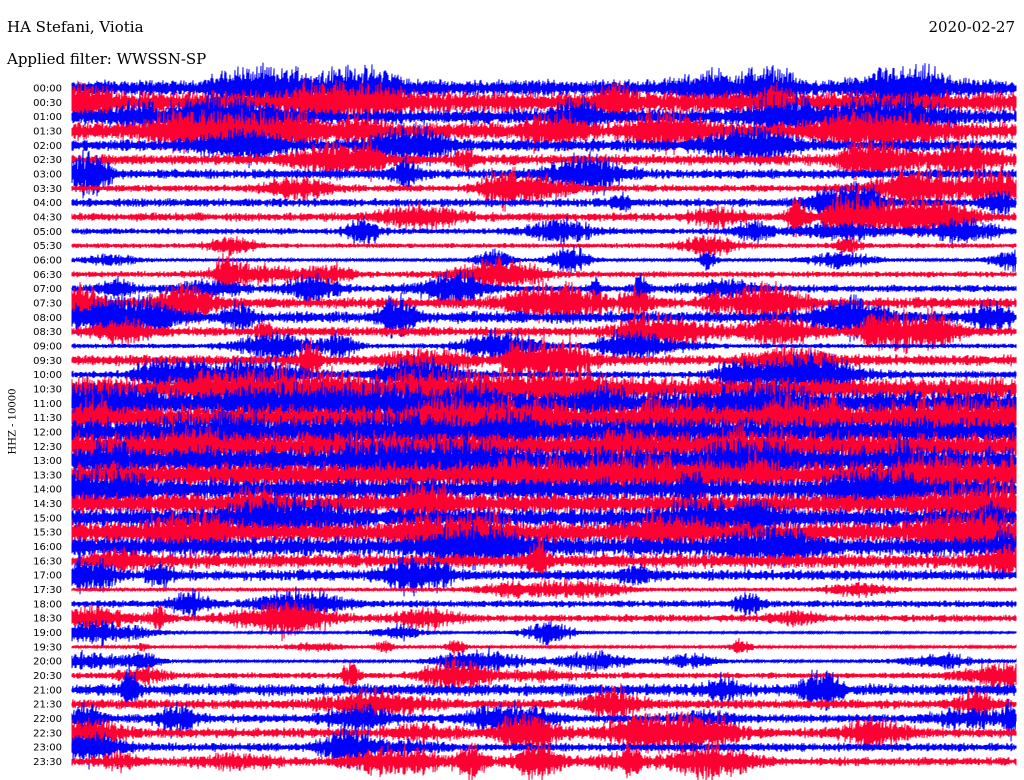 This screenshot has width=1024, height=780. What do you see at coordinates (47, 461) in the screenshot?
I see `row-time-label: 13:00` at bounding box center [47, 461].